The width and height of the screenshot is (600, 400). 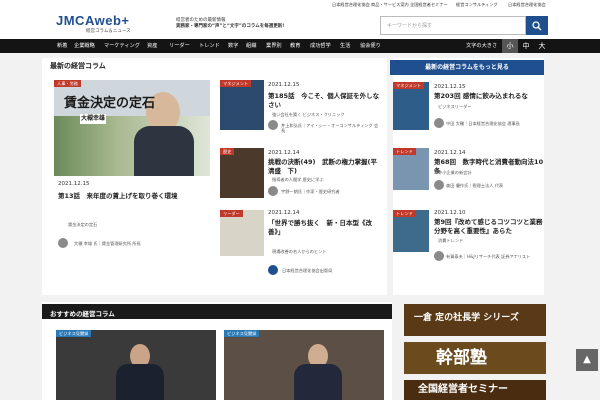 I want to click on side1-author: 中田 大輔｜日本経営合理化協会 理事長, so click(x=483, y=123).